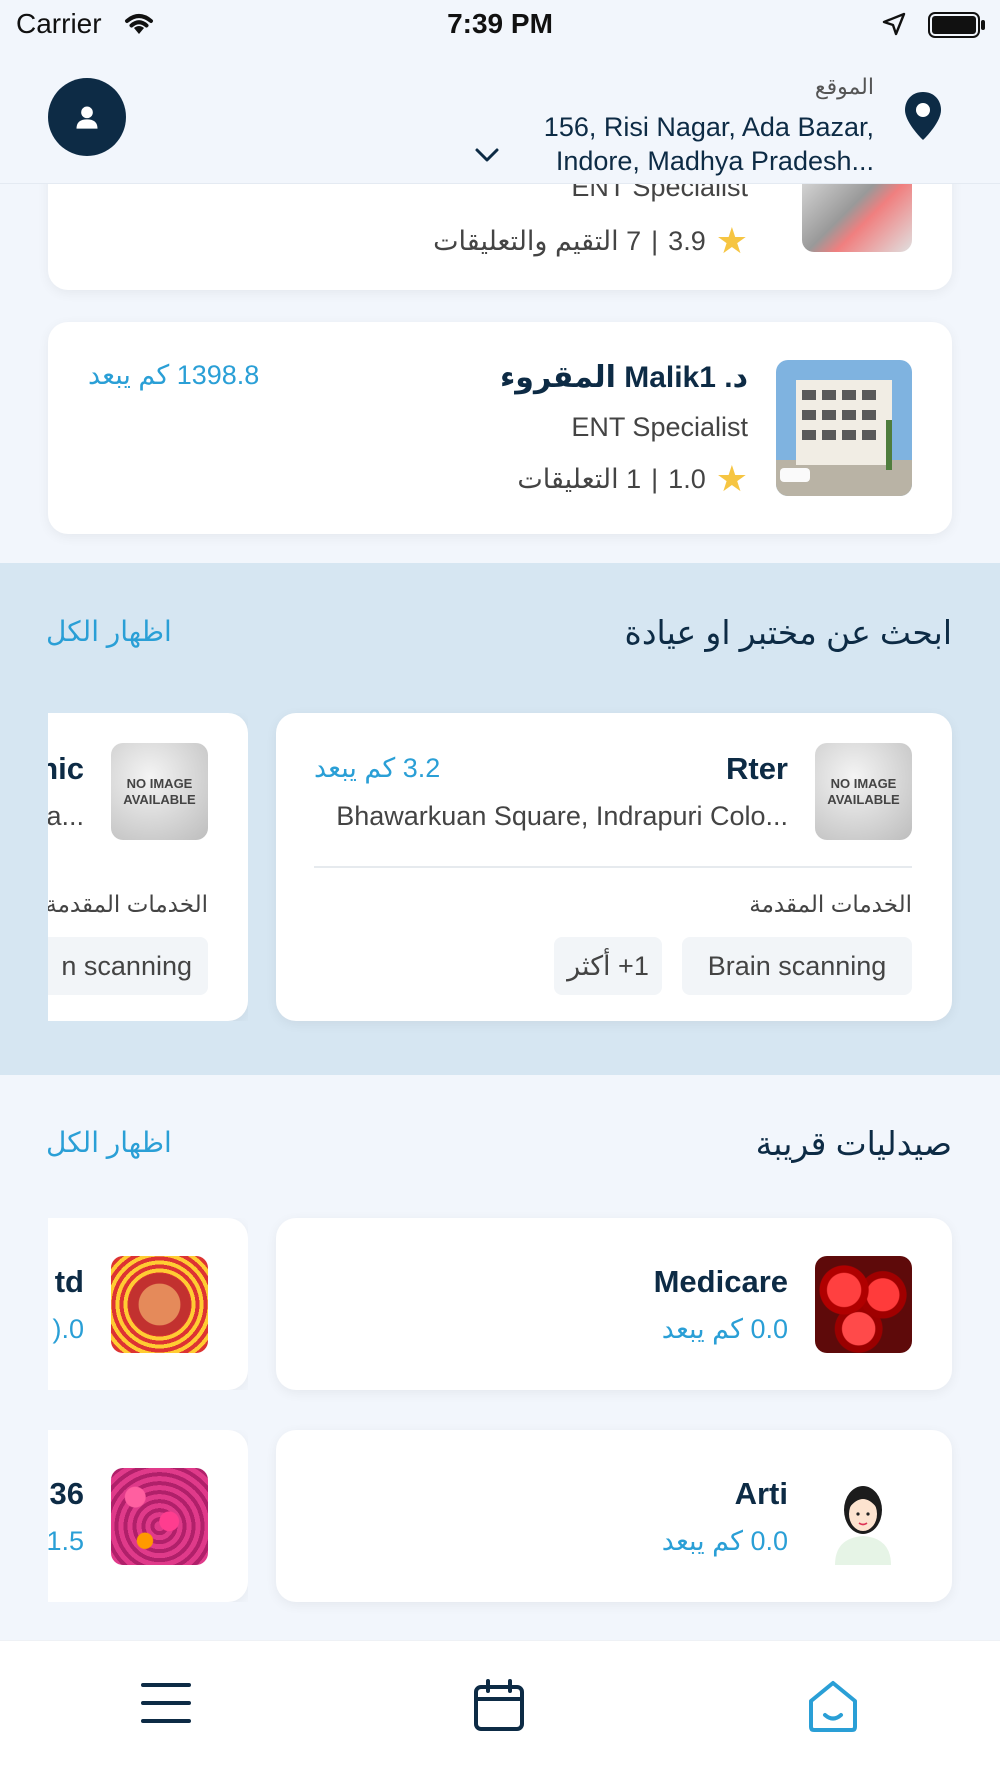  What do you see at coordinates (844, 86) in the screenshot?
I see `location-label: الموقع` at bounding box center [844, 86].